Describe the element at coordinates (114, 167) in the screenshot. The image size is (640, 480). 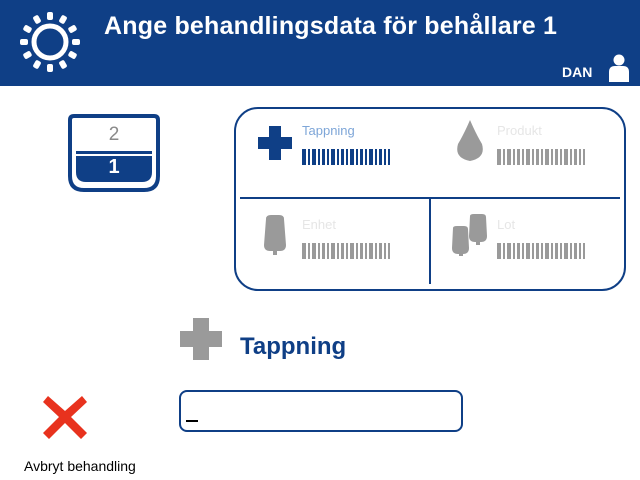
I see `container-number-1: 1` at that location.